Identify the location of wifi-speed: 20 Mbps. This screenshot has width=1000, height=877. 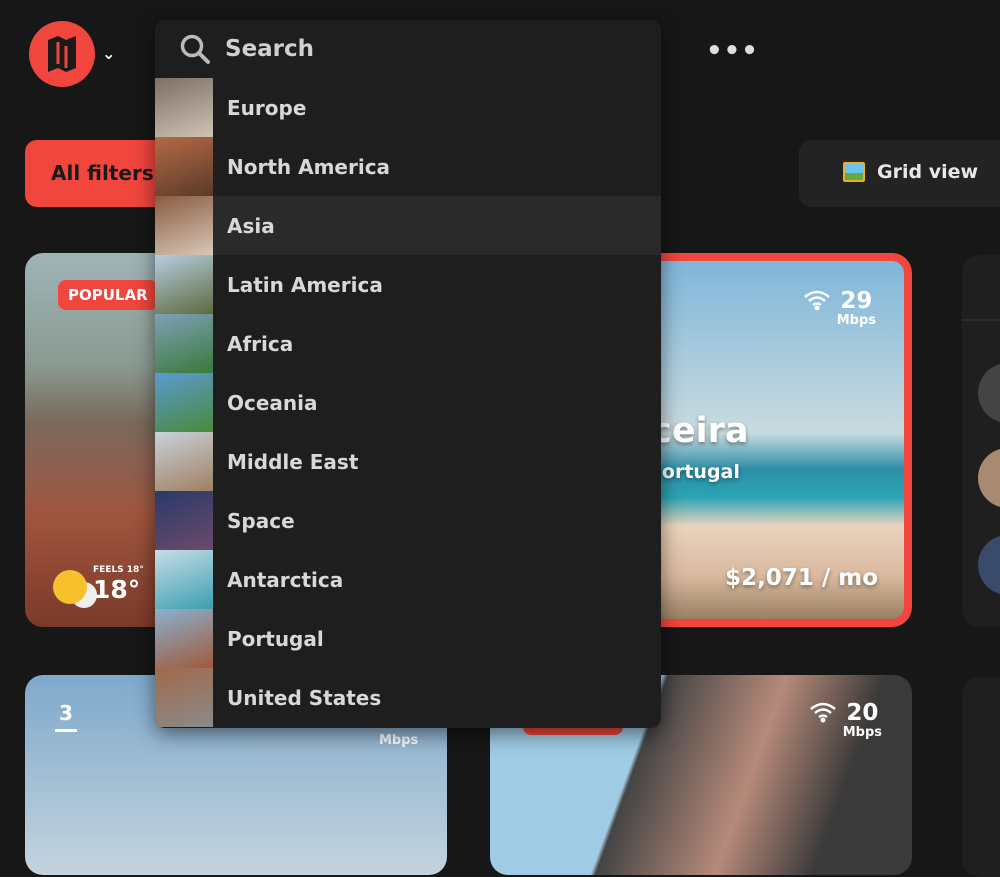
(845, 720).